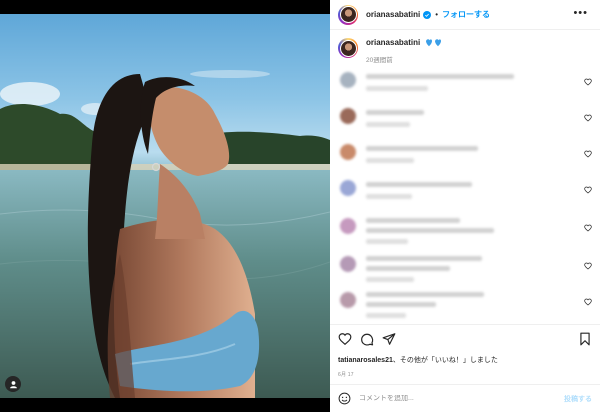  I want to click on action-bar, so click(367, 339).